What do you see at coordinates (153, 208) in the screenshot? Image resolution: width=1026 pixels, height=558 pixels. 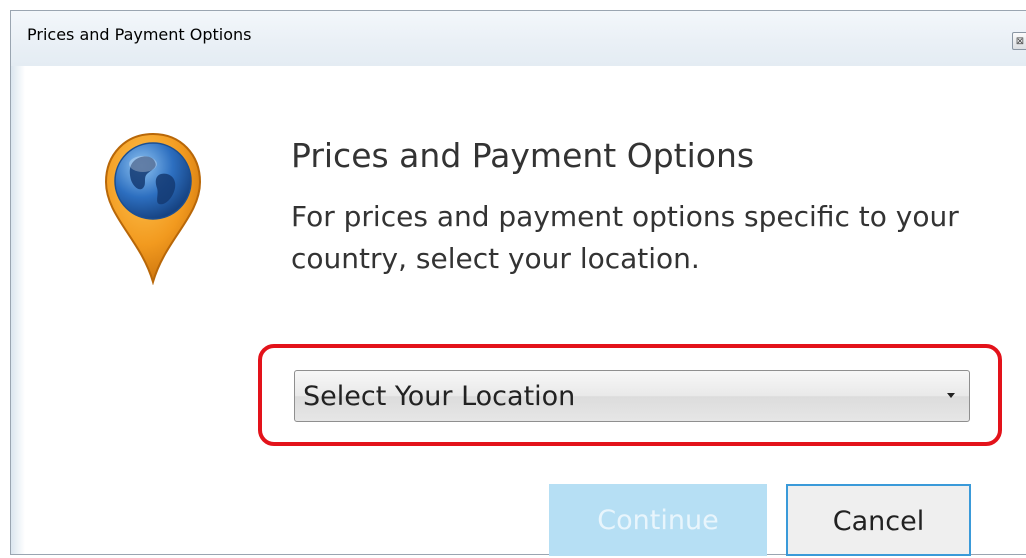 I see `globe-location-pin-icon` at bounding box center [153, 208].